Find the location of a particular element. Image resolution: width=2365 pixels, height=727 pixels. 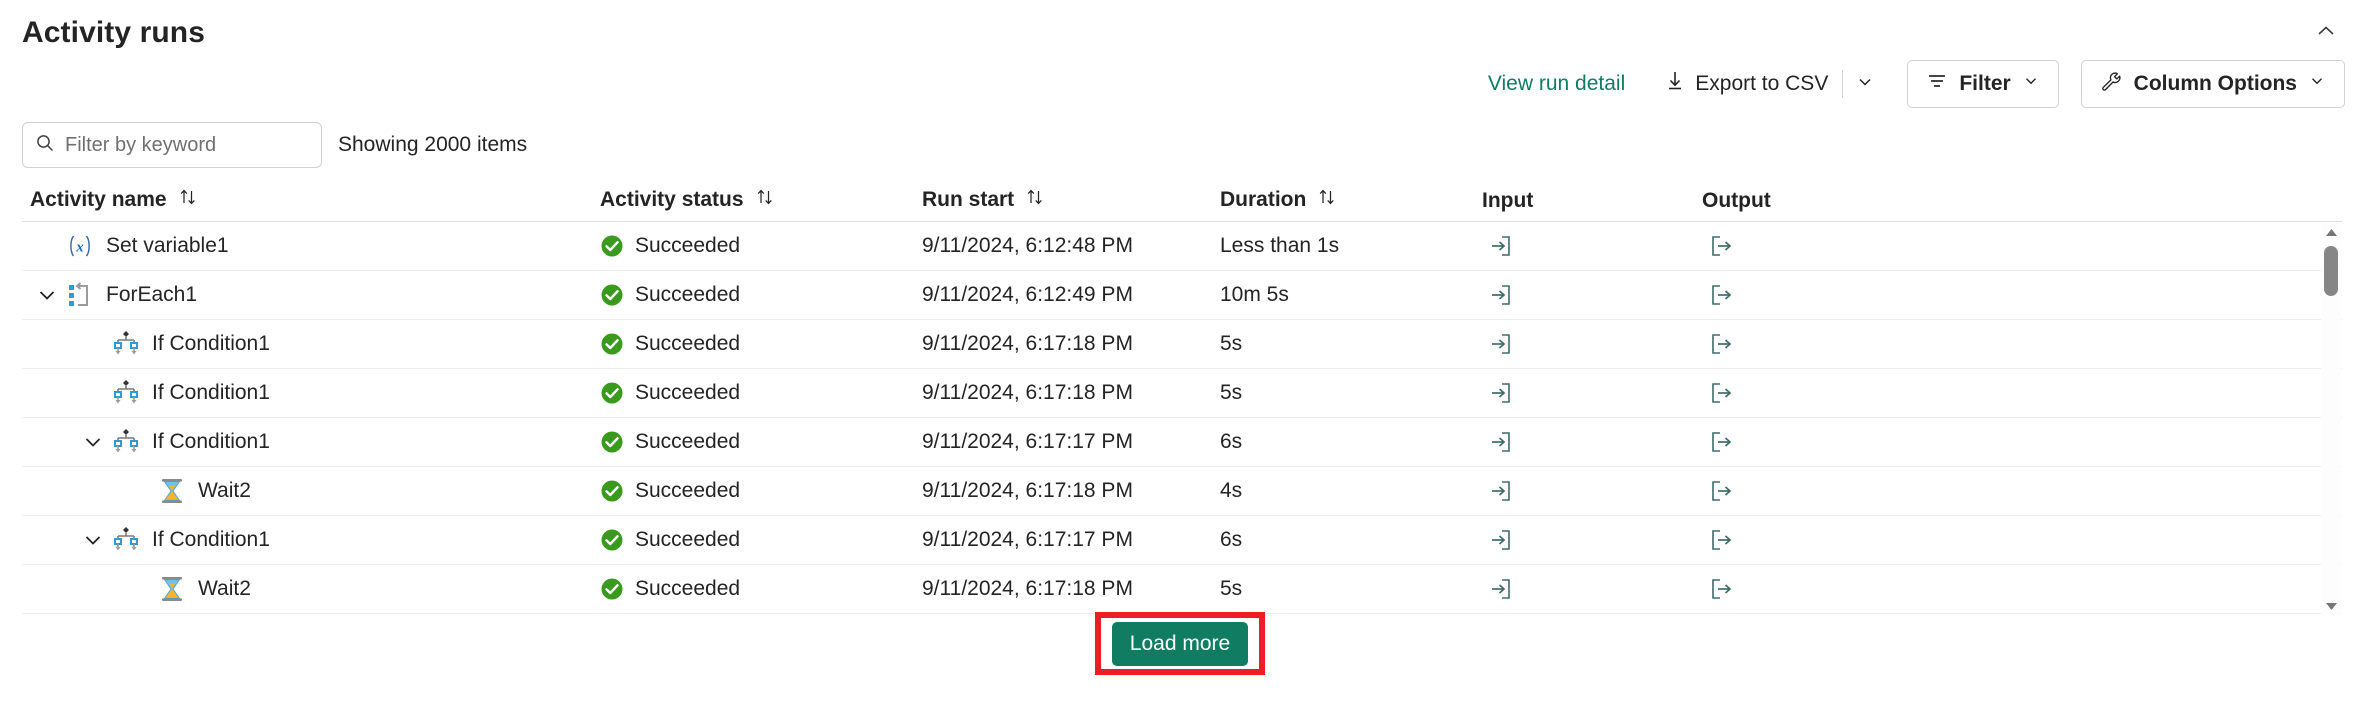

vertical-scrollbar is located at coordinates (2331, 419).